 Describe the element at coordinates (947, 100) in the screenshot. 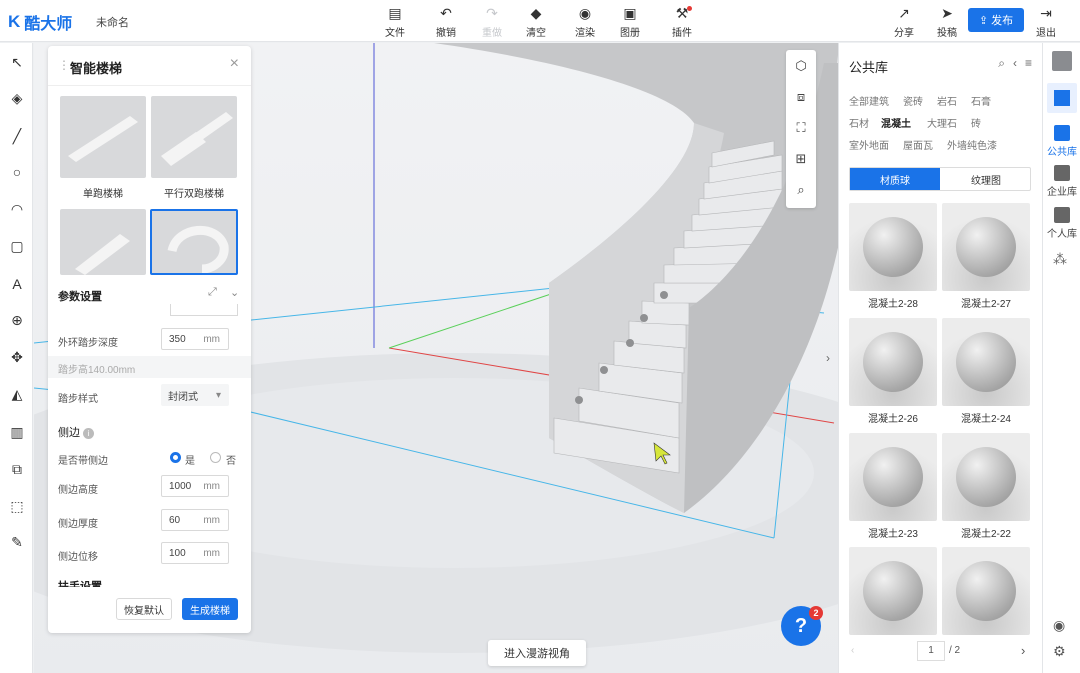

I see `category-item: 岩石` at that location.